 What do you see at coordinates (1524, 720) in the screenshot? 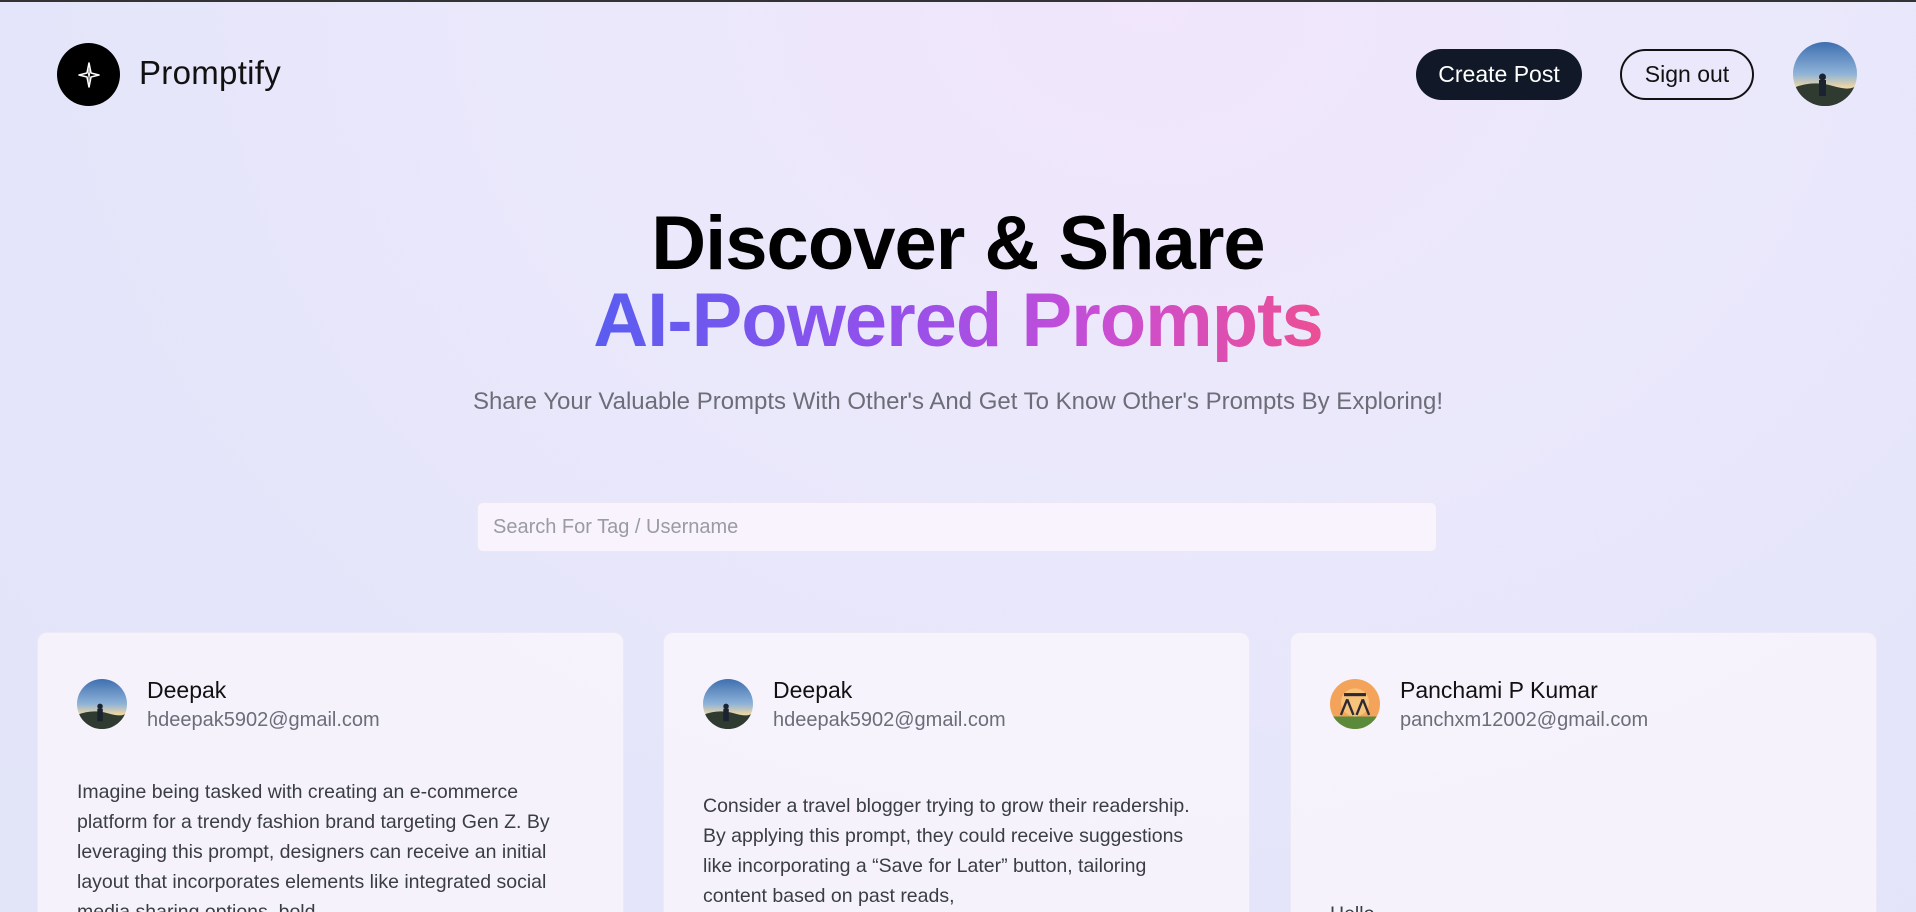
I see `user-email: panchxm12002@gmail.com` at bounding box center [1524, 720].